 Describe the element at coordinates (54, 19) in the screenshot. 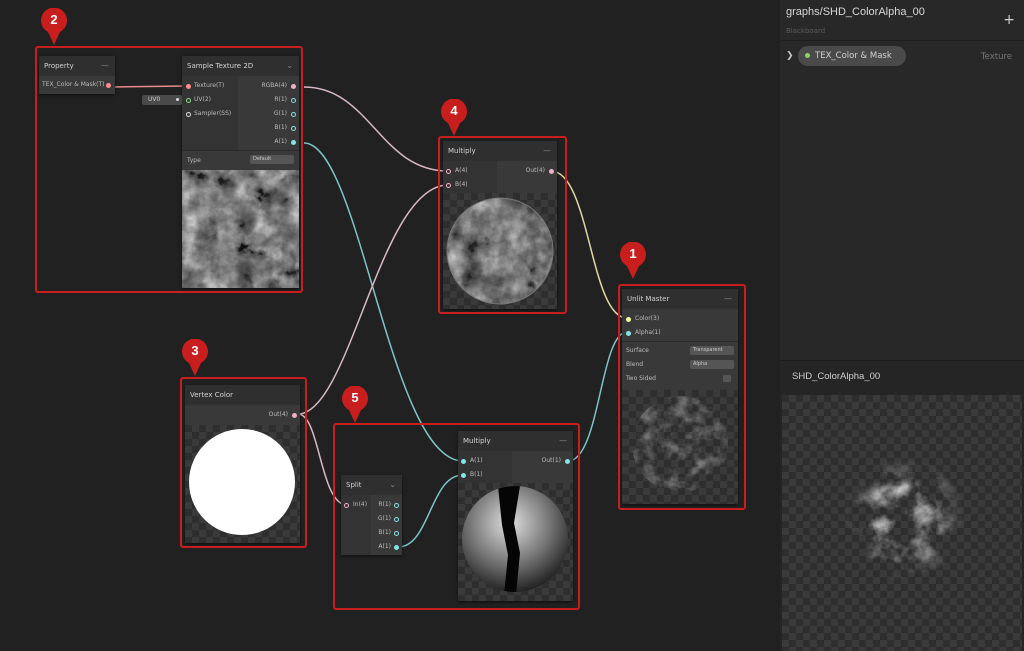

I see `annotation-label: 2` at that location.